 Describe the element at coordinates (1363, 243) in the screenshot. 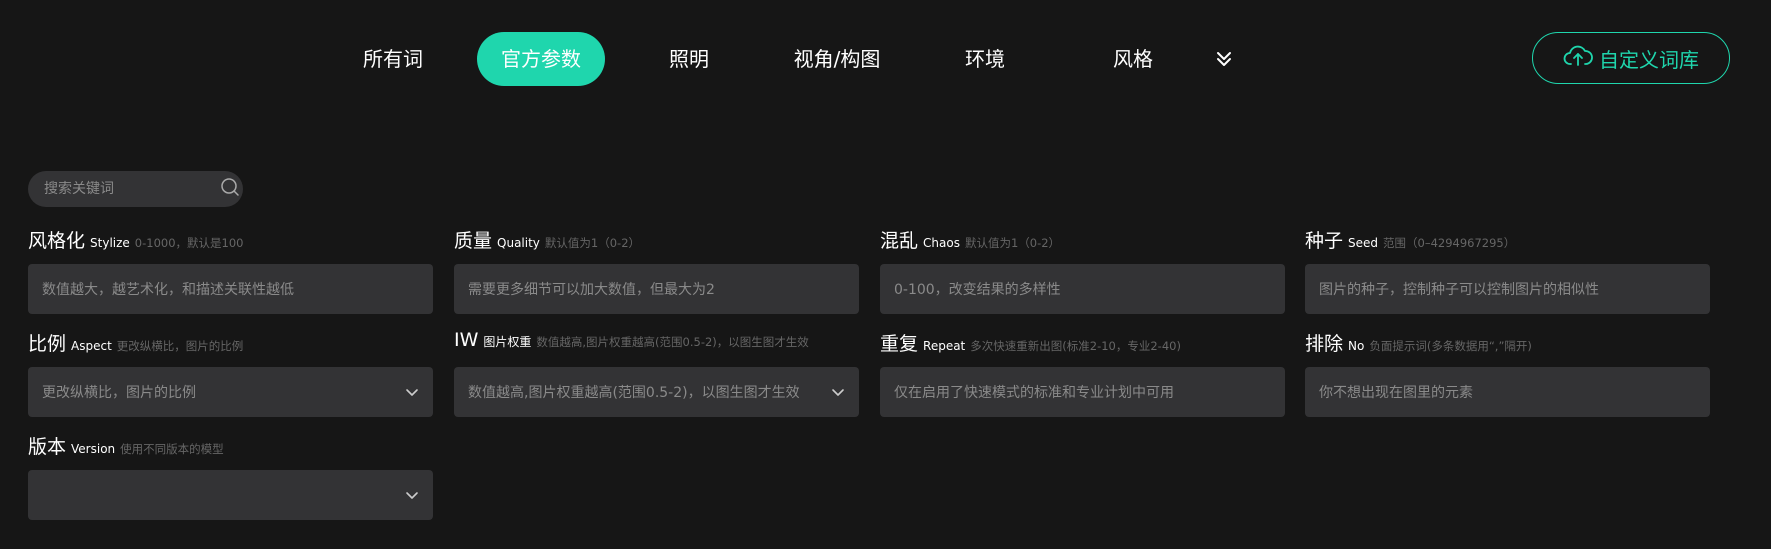

I see `field-subtitle: Seed` at that location.